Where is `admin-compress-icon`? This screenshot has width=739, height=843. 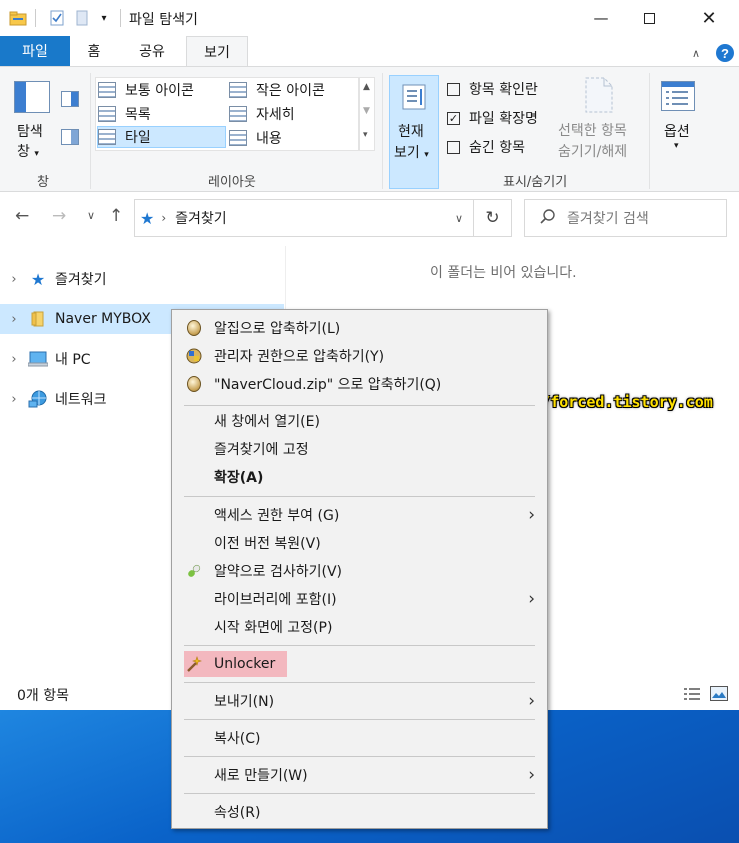 admin-compress-icon is located at coordinates (194, 356).